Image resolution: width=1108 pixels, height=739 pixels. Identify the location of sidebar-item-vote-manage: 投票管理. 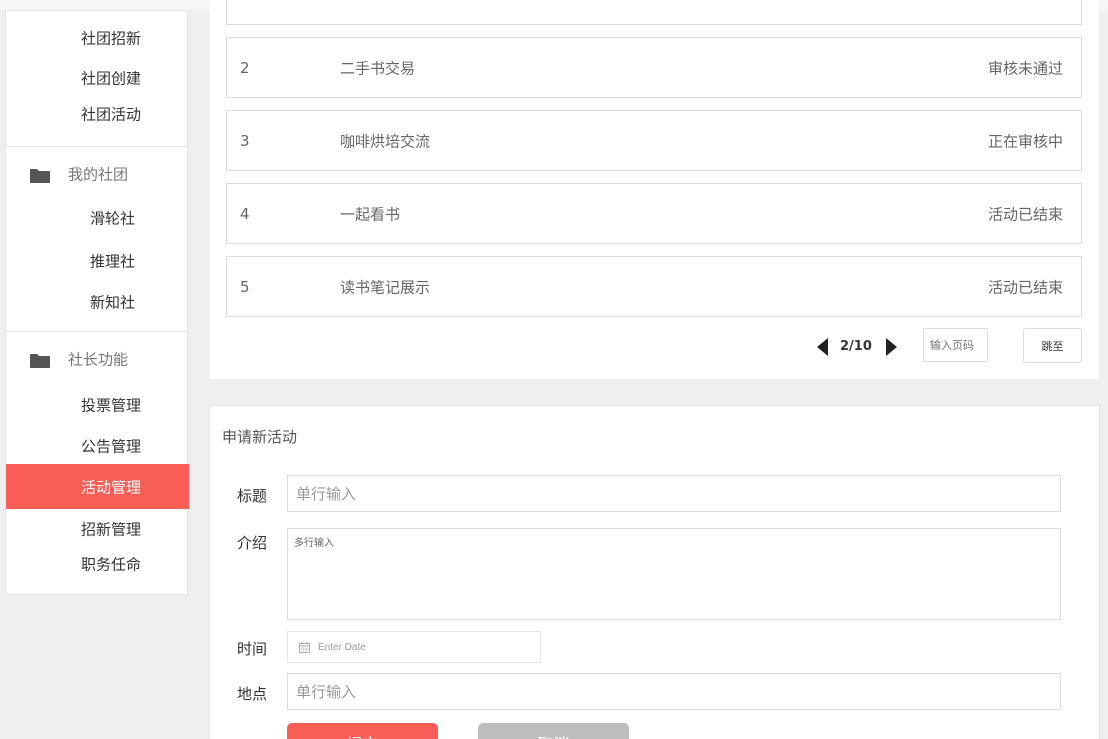
(97, 405).